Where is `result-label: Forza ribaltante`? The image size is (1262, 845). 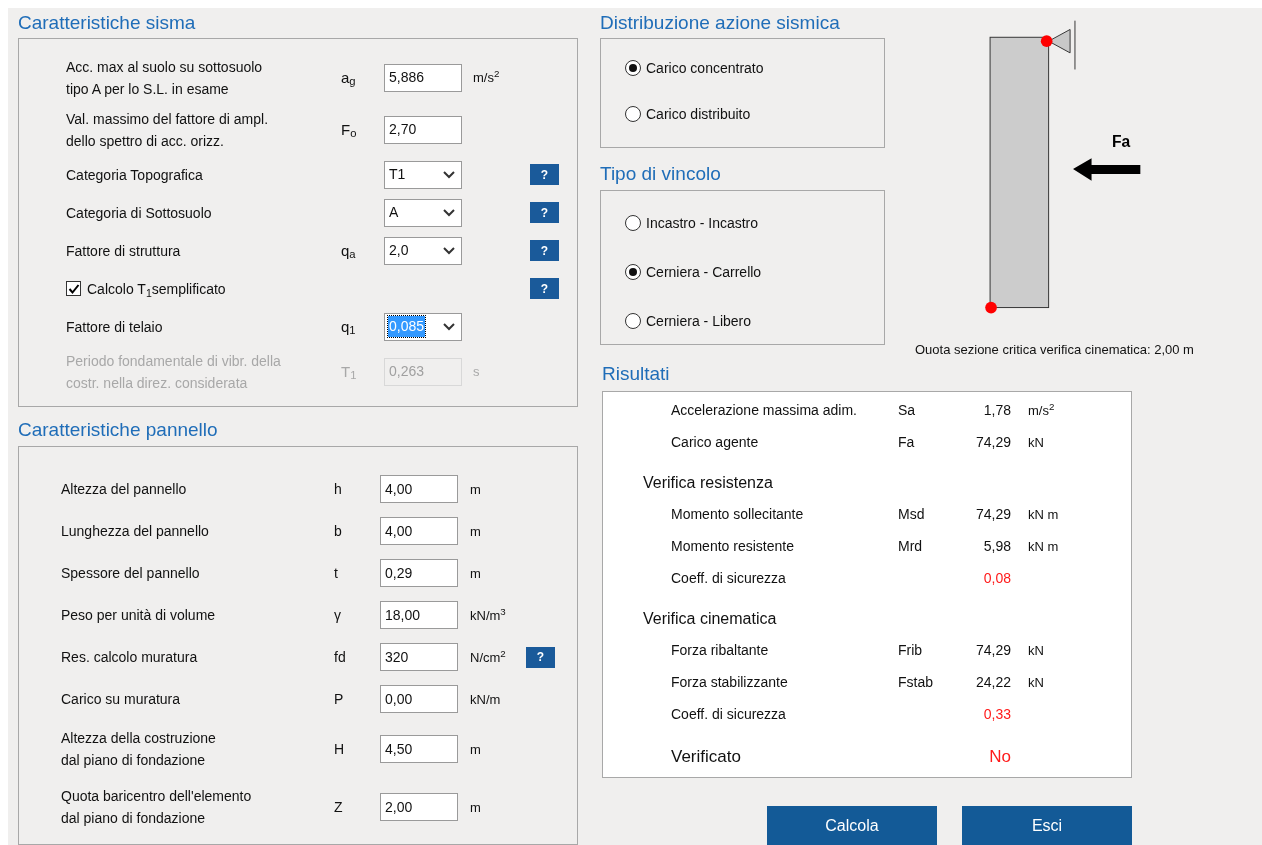
result-label: Forza ribaltante is located at coordinates (720, 650).